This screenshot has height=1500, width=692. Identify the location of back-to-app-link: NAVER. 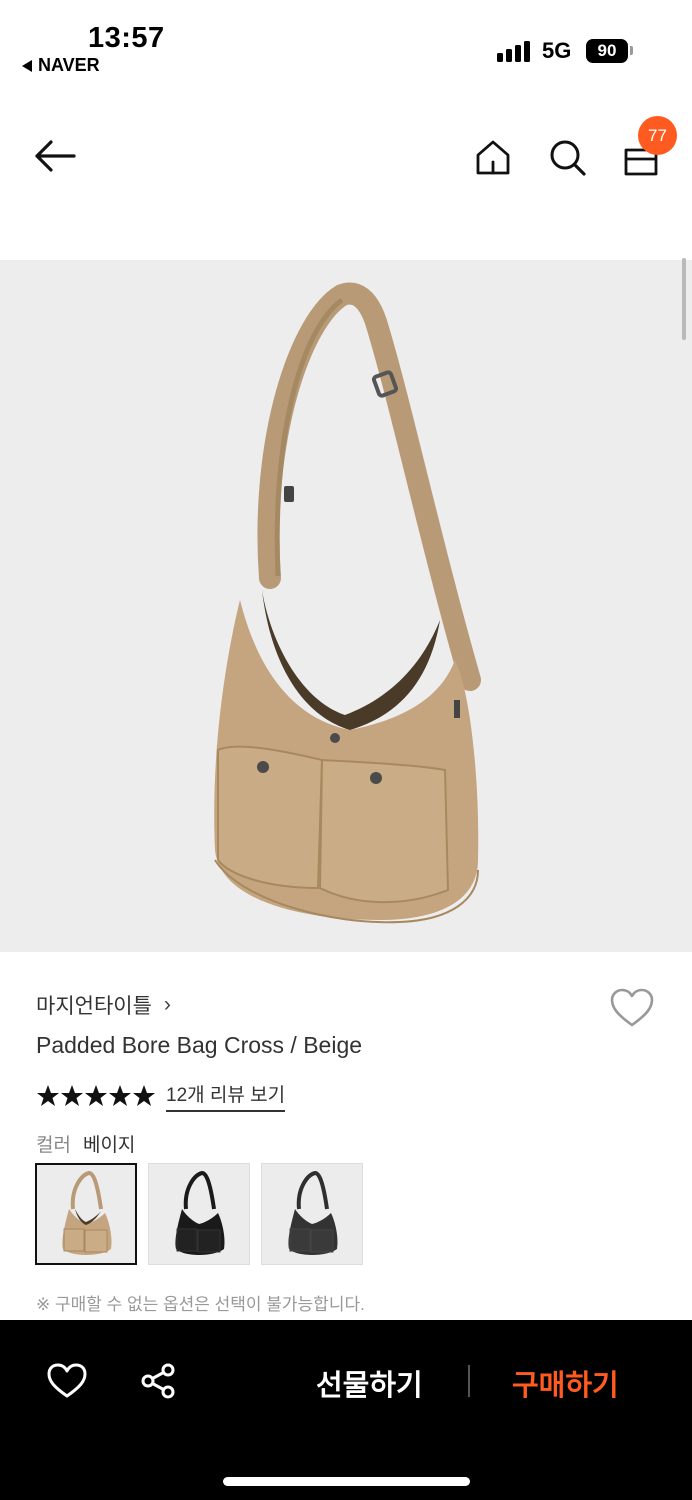
(61, 65).